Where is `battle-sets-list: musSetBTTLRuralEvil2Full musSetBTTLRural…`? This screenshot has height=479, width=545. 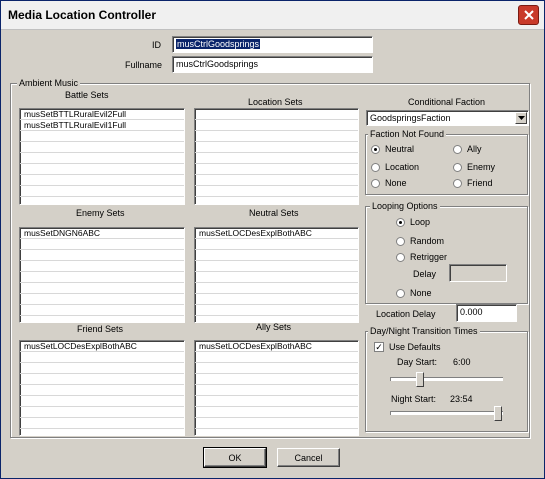
battle-sets-list: musSetBTTLRuralEvil2Full musSetBTTLRural… is located at coordinates (102, 156).